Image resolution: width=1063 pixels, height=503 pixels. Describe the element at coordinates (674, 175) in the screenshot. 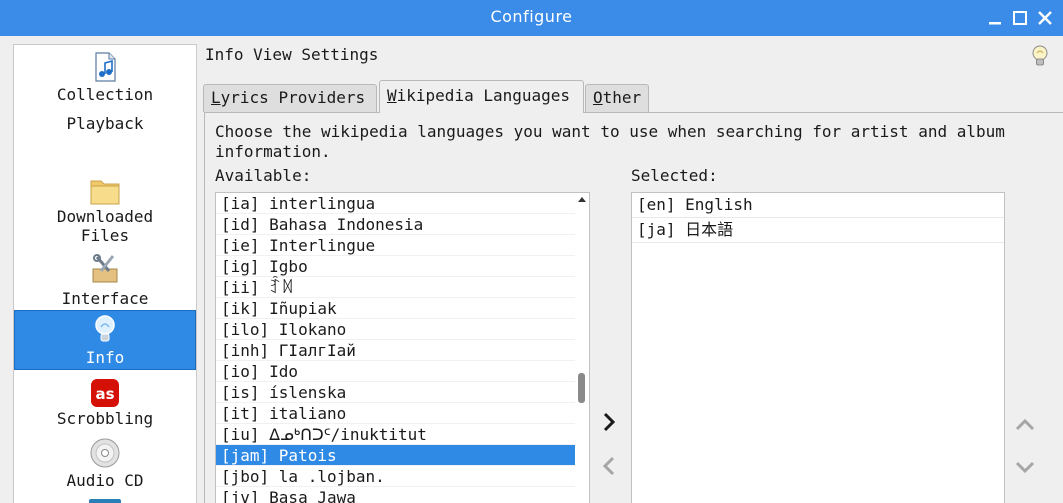

I see `selected-label: Selected:` at that location.